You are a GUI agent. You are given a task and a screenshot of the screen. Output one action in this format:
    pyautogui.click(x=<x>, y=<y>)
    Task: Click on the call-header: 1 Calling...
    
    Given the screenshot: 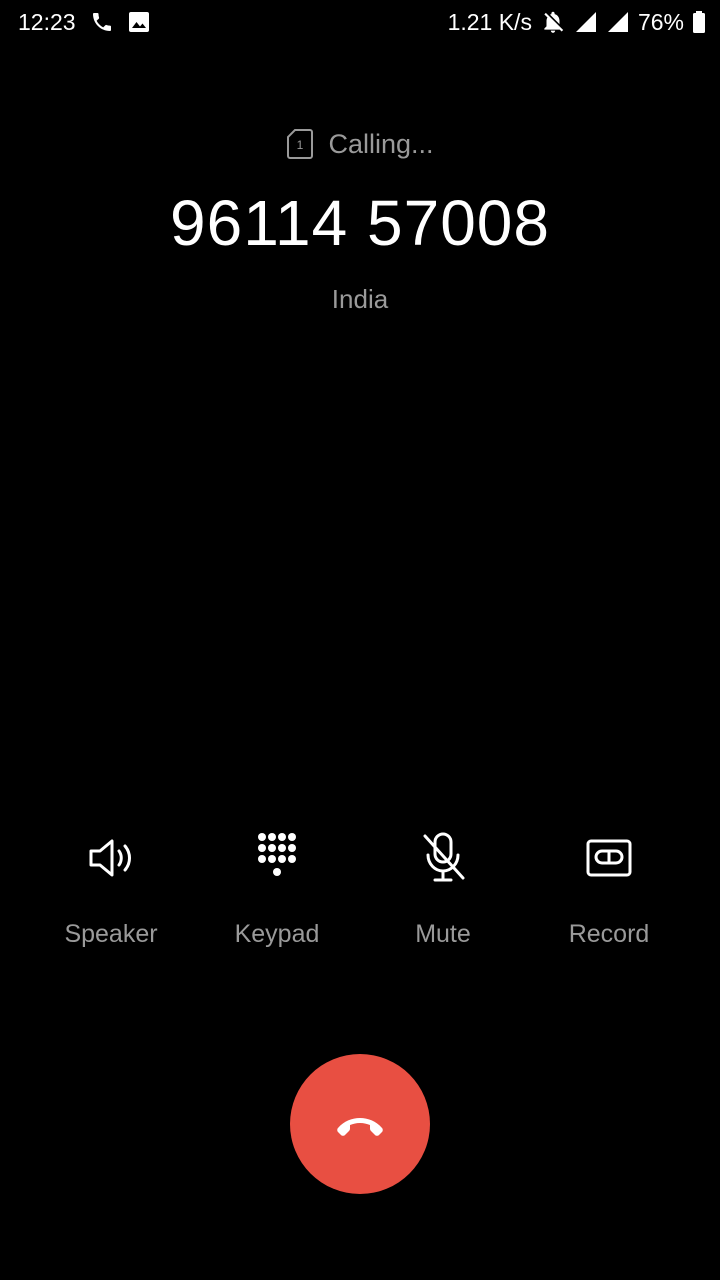 What is the action you would take?
    pyautogui.click(x=360, y=144)
    